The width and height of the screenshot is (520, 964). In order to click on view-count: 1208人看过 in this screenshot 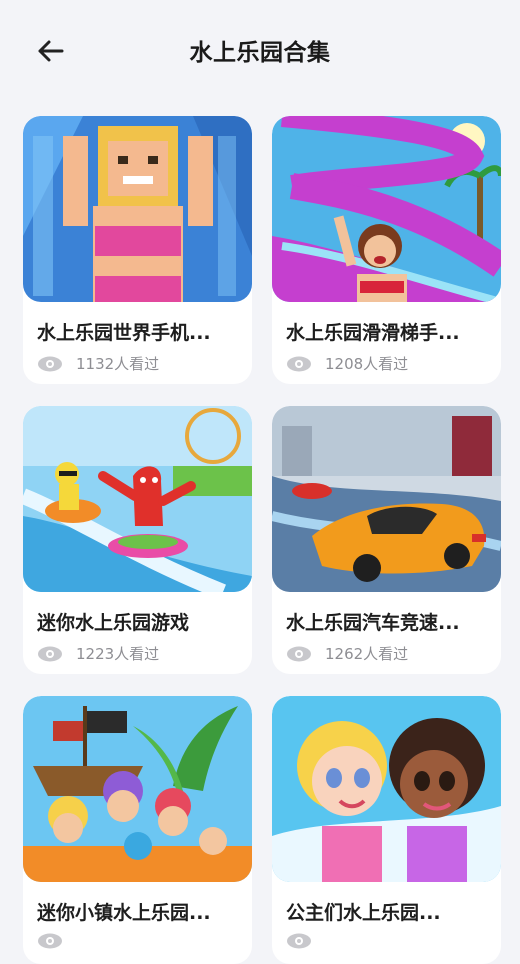, I will do `click(386, 363)`.